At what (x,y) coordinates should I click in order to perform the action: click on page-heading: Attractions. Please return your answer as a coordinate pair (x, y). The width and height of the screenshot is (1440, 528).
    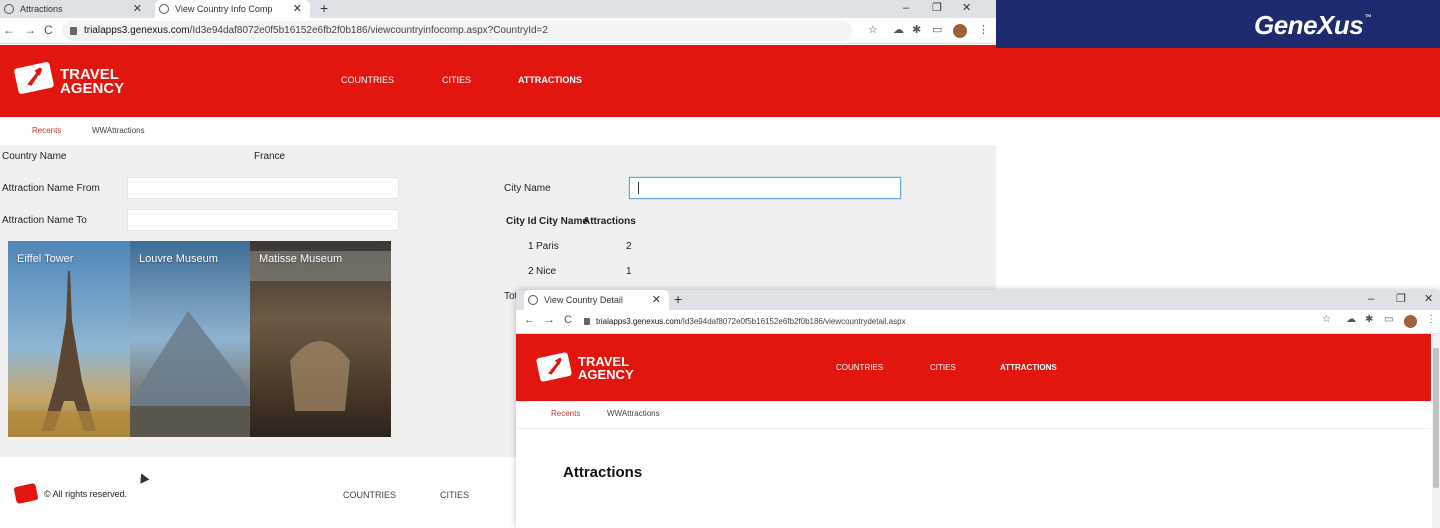
    Looking at the image, I should click on (603, 472).